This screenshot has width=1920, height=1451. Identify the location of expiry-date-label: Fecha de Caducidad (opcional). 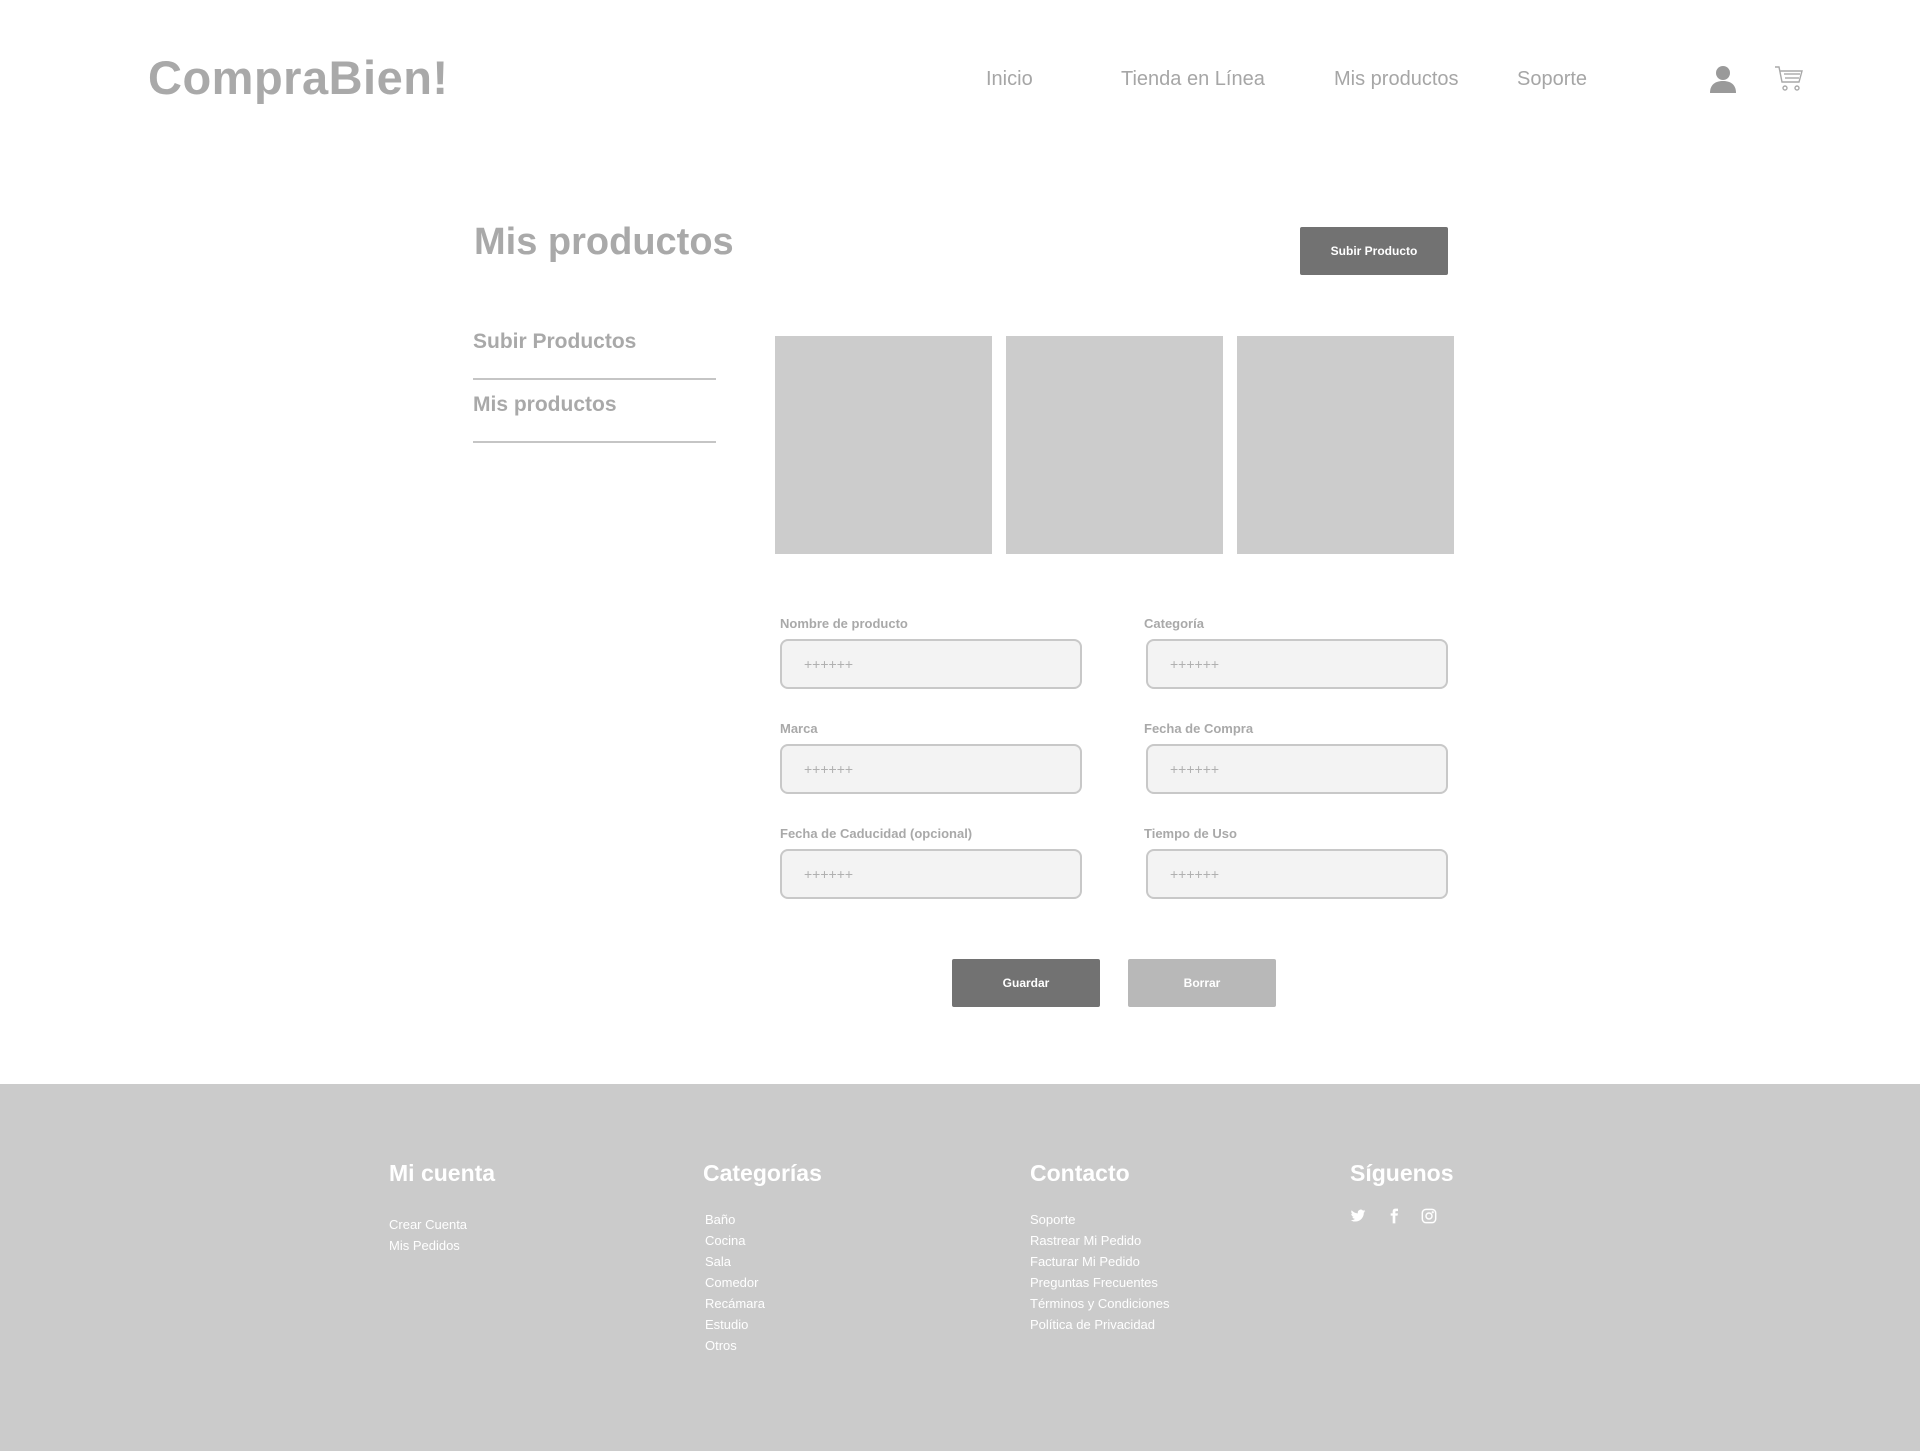
(876, 833).